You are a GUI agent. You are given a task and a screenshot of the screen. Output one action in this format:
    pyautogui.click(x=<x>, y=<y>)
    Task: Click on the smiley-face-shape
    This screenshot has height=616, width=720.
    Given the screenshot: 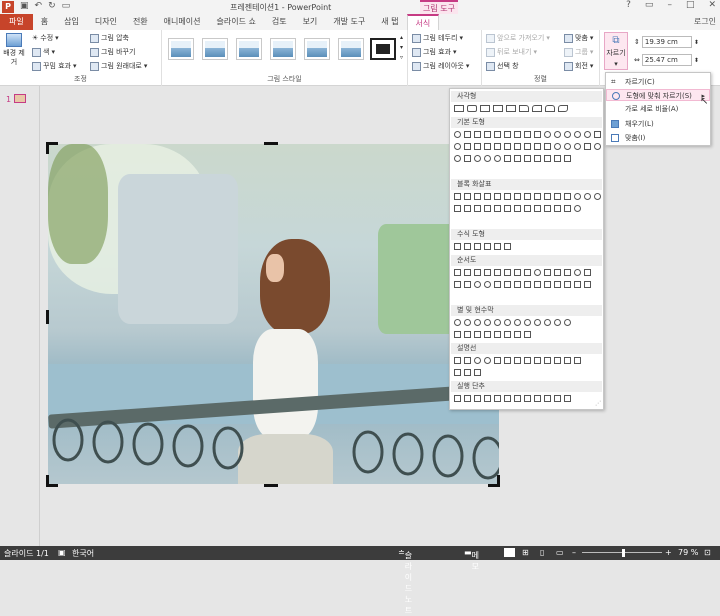 What is the action you would take?
    pyautogui.click(x=597, y=146)
    